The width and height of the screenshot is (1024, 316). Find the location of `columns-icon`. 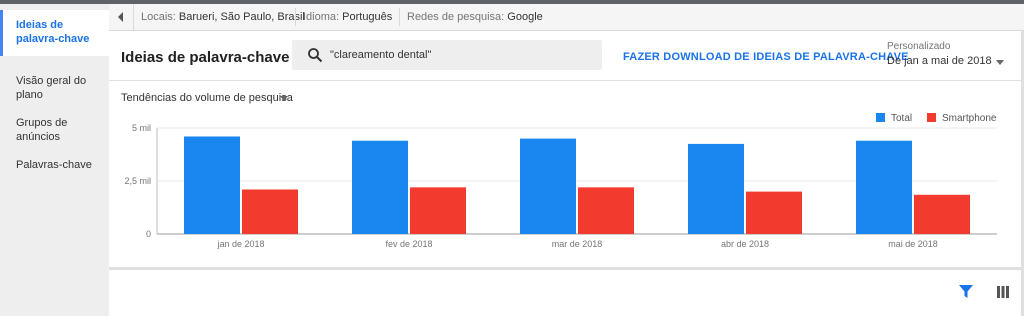

columns-icon is located at coordinates (1003, 292).